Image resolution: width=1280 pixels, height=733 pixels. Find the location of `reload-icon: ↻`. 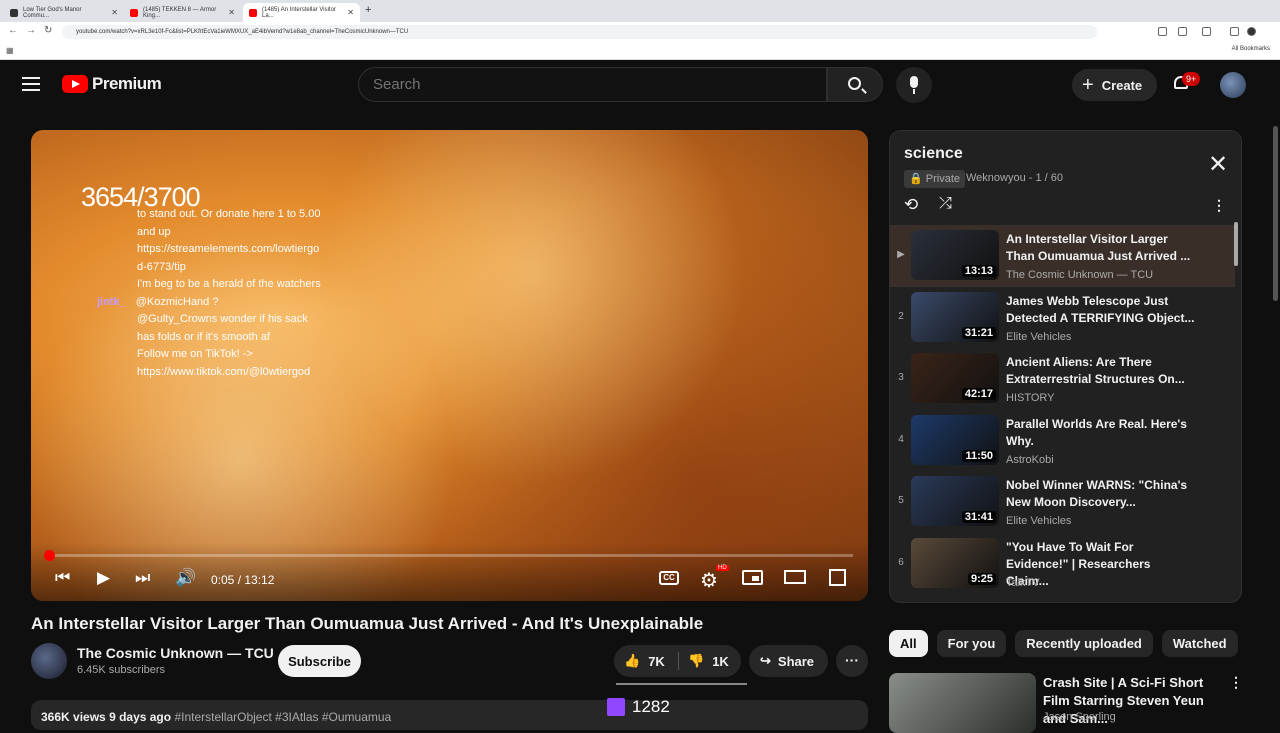

reload-icon: ↻ is located at coordinates (48, 30).